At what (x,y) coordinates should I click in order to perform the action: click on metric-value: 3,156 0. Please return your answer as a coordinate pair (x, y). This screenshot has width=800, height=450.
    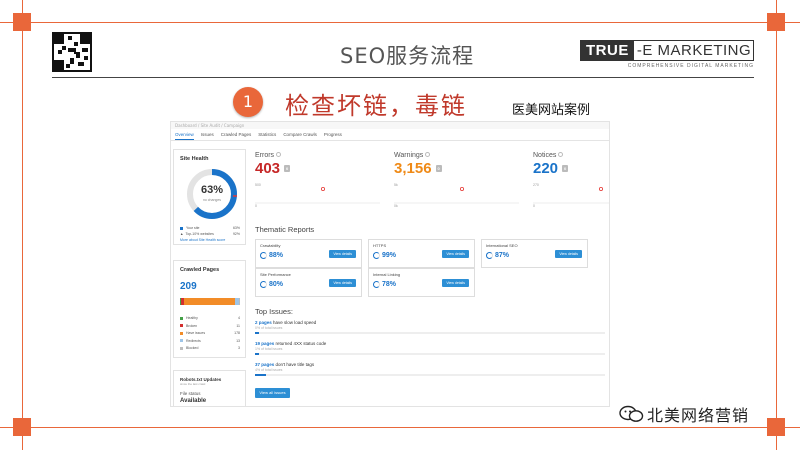
    Looking at the image, I should click on (459, 168).